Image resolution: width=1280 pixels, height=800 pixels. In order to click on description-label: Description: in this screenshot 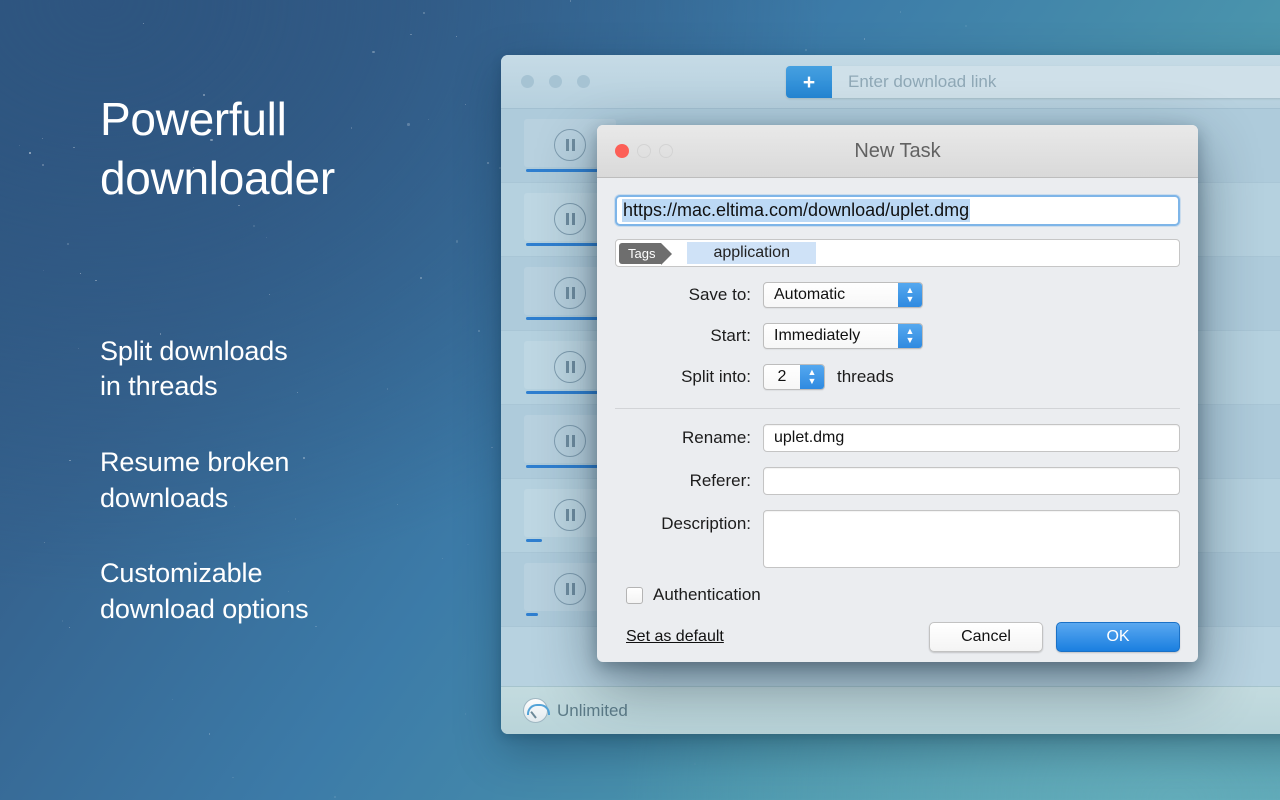, I will do `click(706, 523)`.